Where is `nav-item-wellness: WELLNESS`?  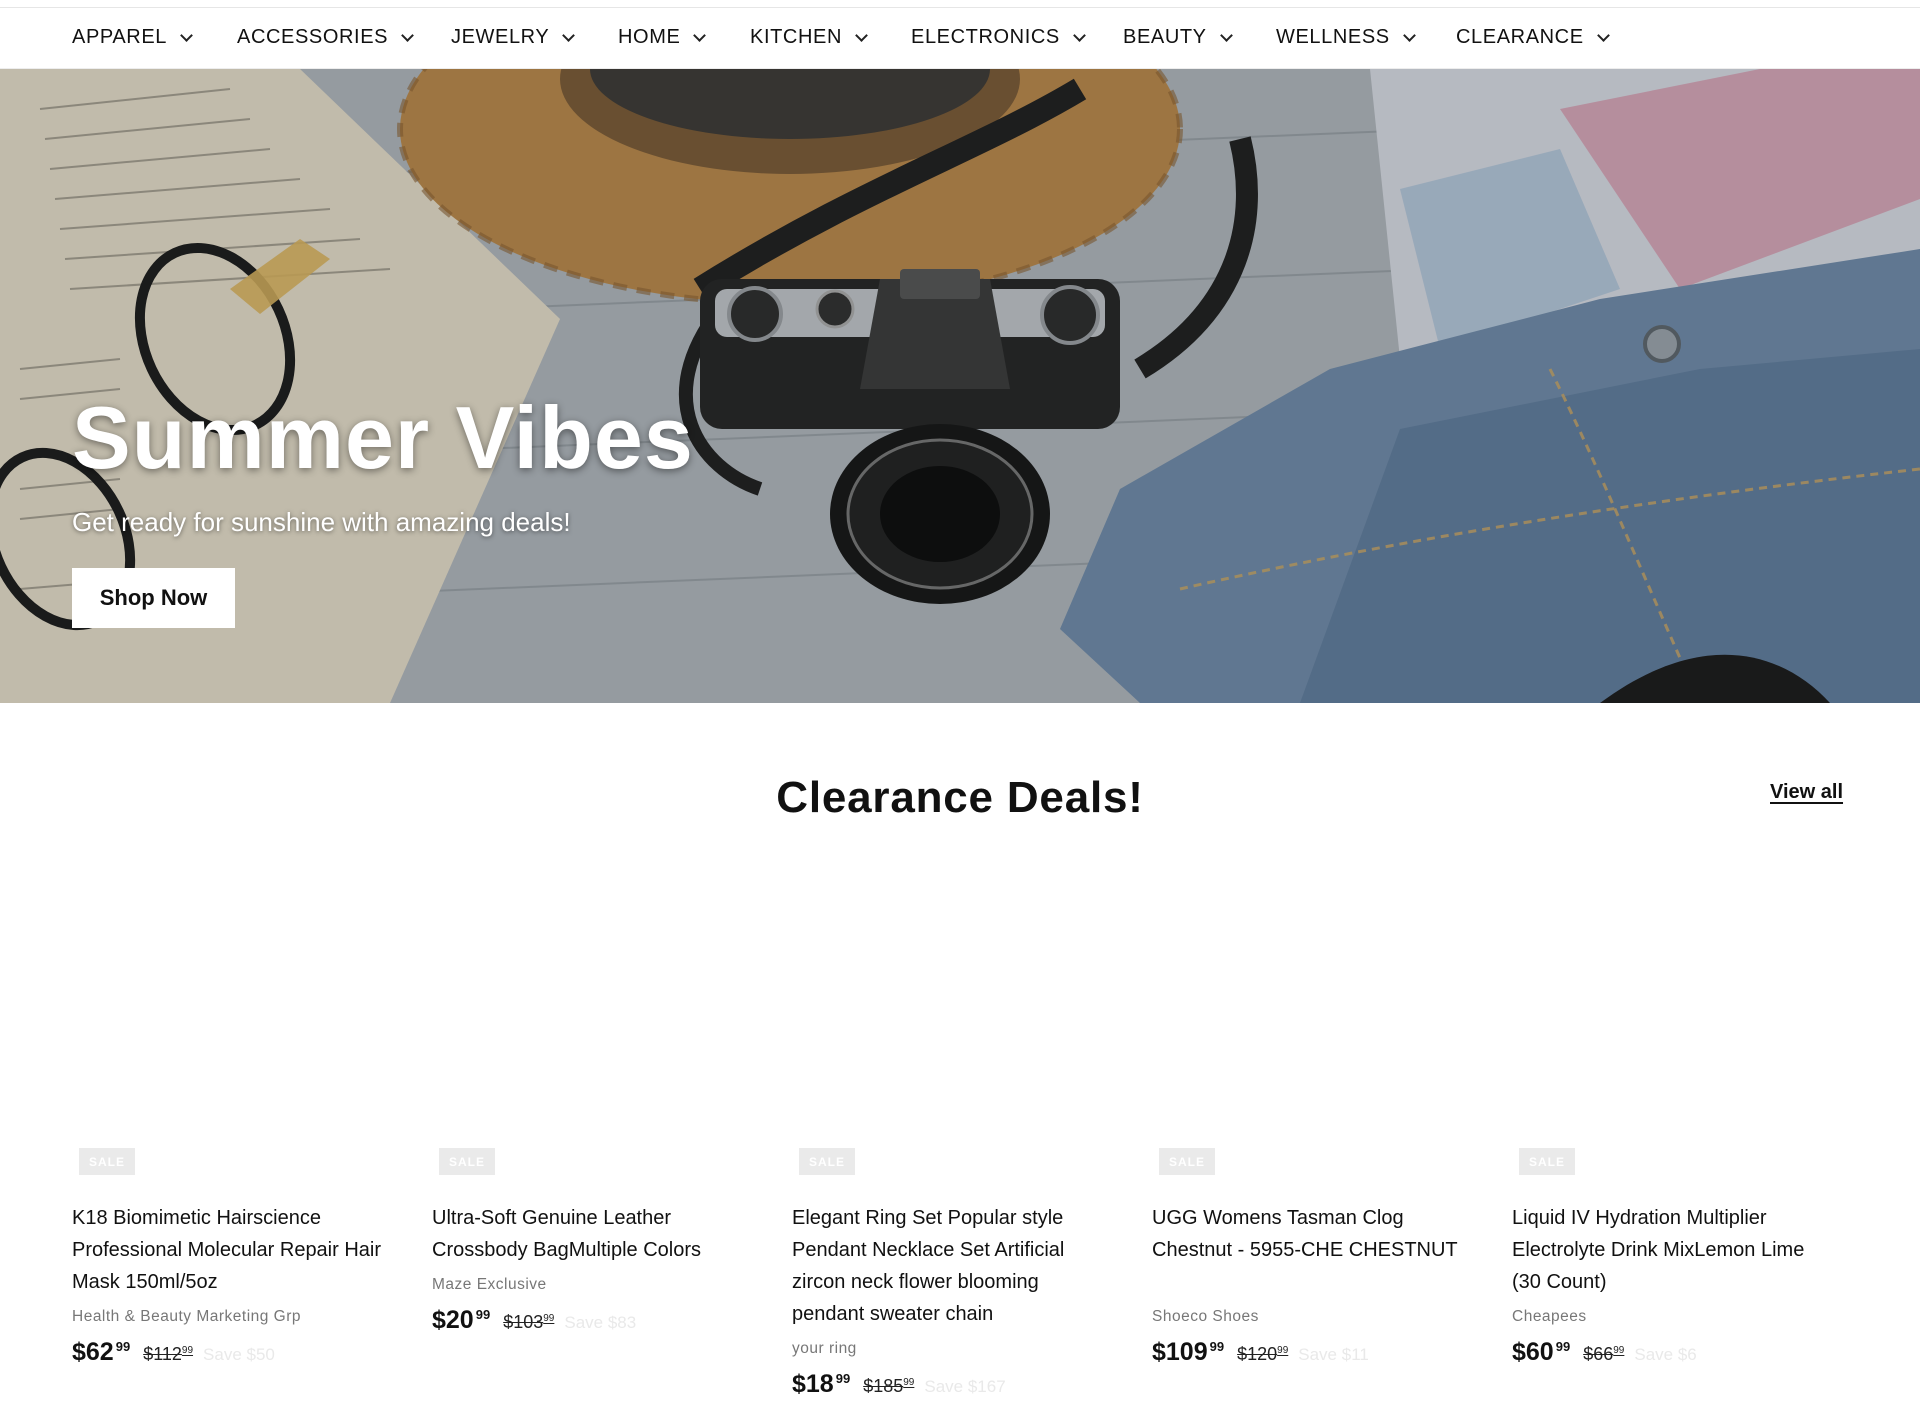
nav-item-wellness: WELLNESS is located at coordinates (1346, 37).